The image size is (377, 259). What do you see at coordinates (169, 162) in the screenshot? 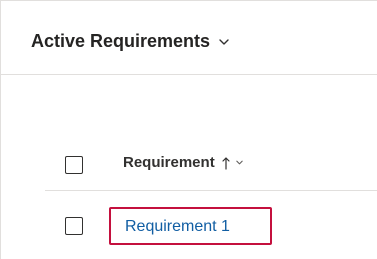
I see `column-header-label: Requirement` at bounding box center [169, 162].